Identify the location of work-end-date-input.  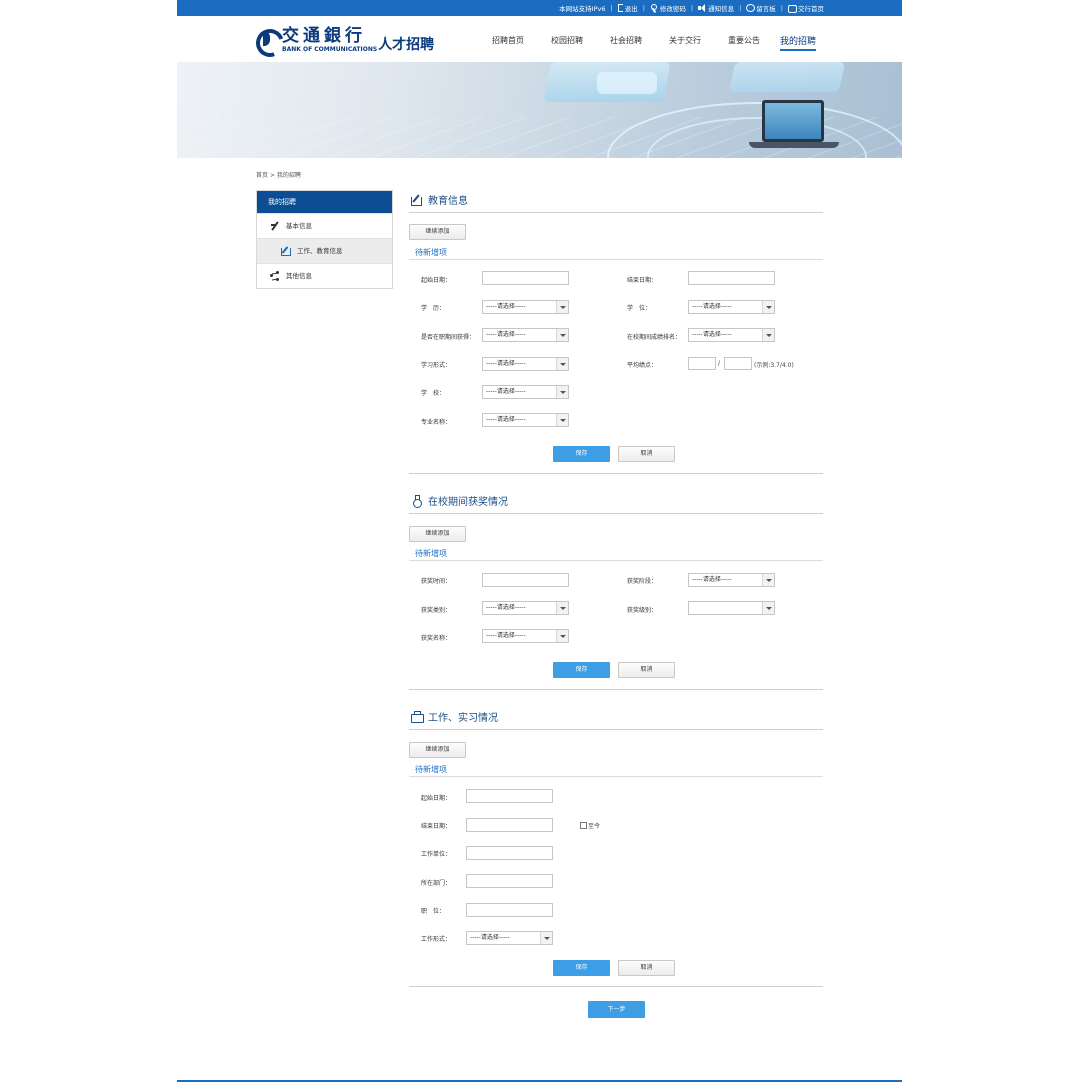
(509, 825).